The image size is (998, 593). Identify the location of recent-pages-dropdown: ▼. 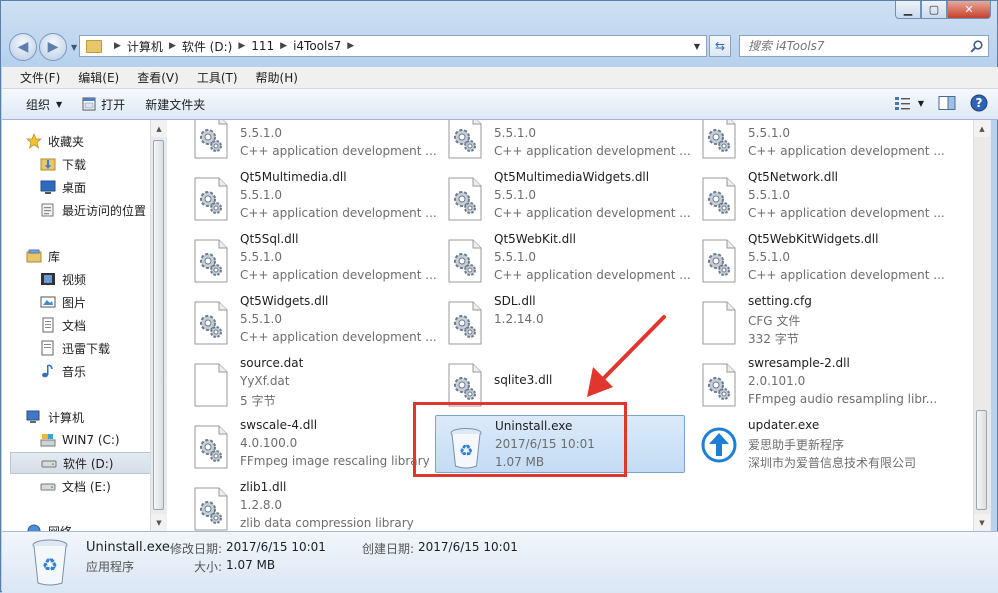
(74, 47).